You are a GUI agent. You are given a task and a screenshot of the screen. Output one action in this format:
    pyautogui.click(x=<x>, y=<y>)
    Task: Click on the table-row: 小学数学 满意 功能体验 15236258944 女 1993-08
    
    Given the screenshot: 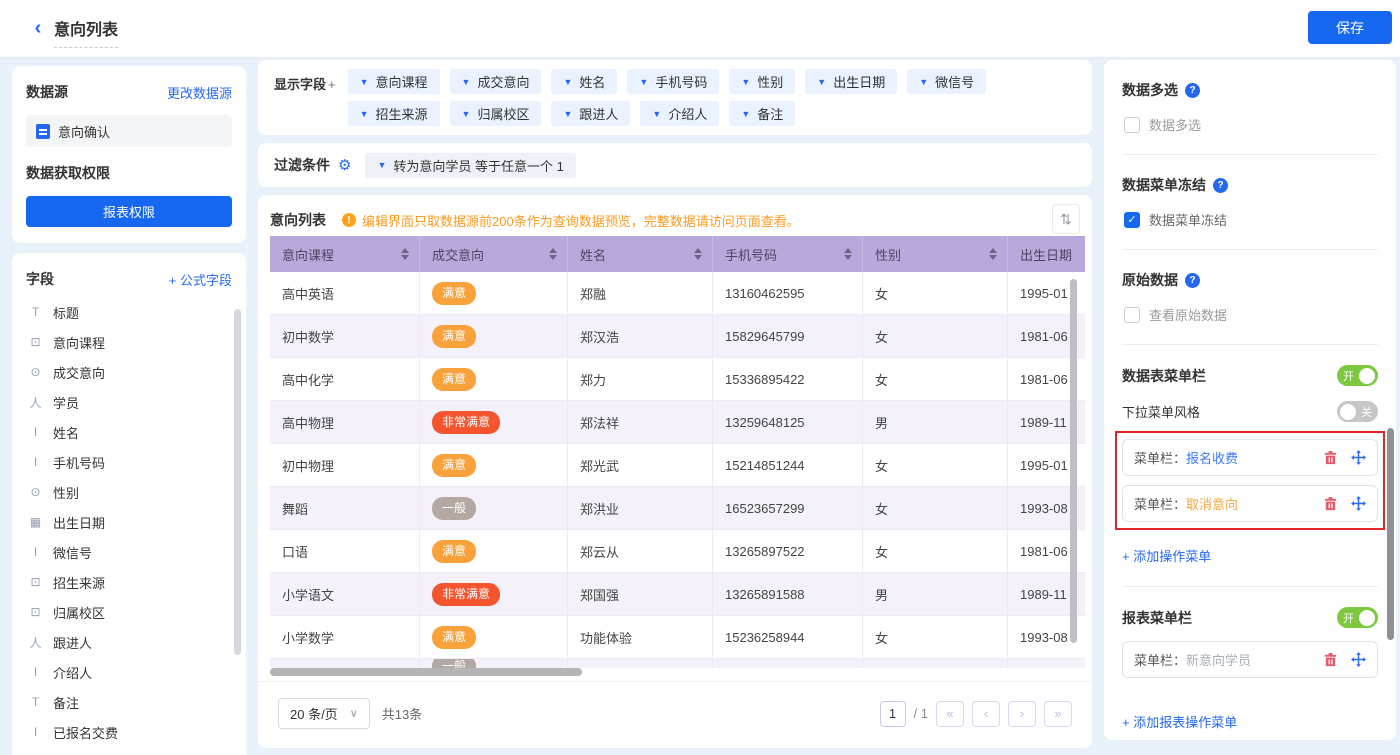 What is the action you would take?
    pyautogui.click(x=677, y=637)
    